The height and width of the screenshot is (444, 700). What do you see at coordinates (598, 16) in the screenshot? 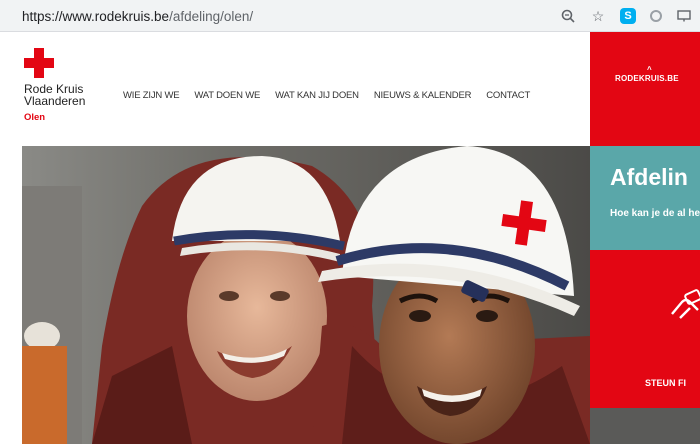
I see `star-icon: ☆` at bounding box center [598, 16].